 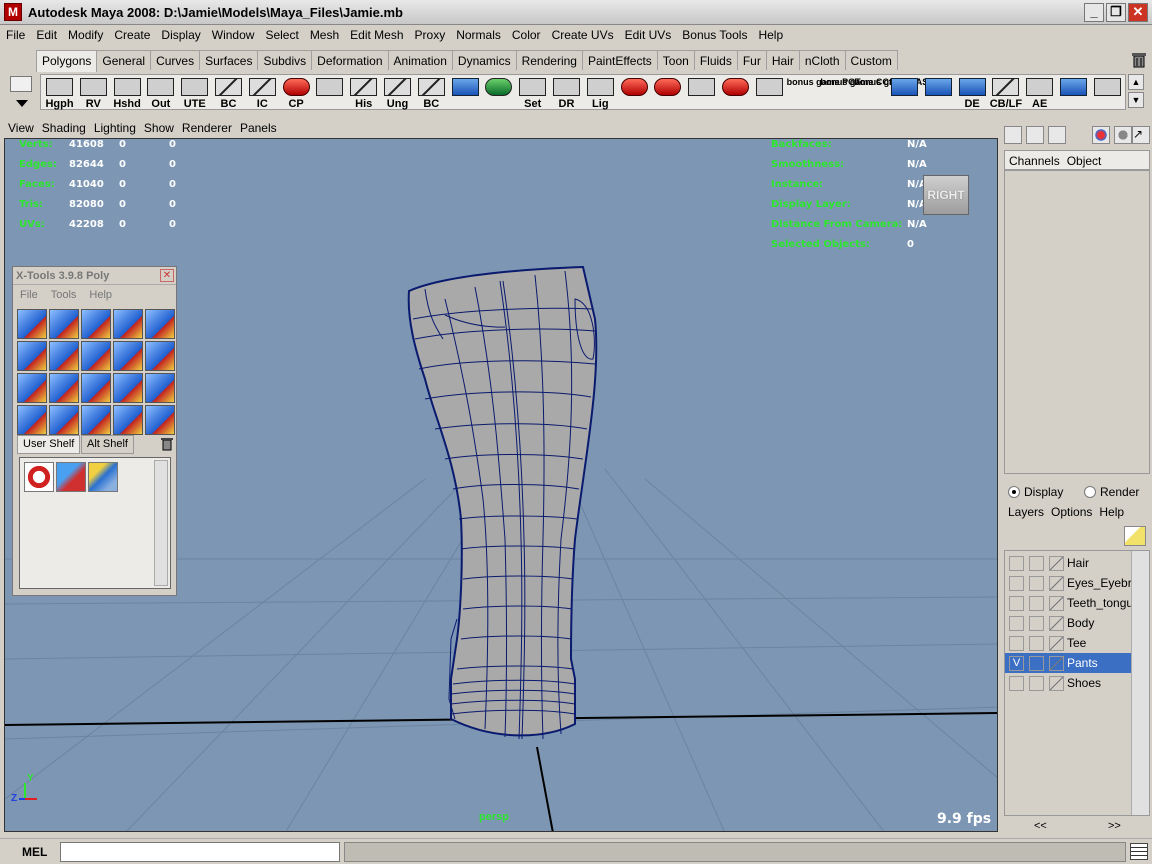 What do you see at coordinates (871, 60) in the screenshot?
I see `shelf-tab-custom: Custom` at bounding box center [871, 60].